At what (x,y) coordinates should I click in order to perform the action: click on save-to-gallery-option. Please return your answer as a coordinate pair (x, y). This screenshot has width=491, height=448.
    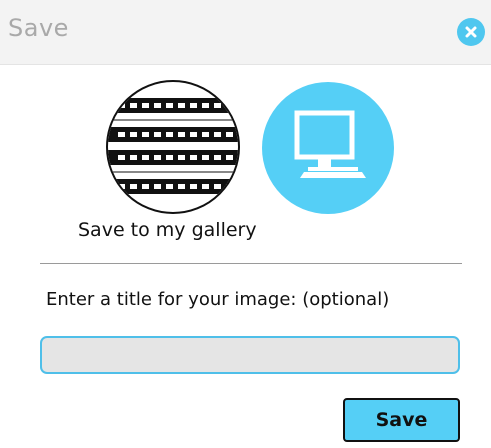
    Looking at the image, I should click on (173, 147).